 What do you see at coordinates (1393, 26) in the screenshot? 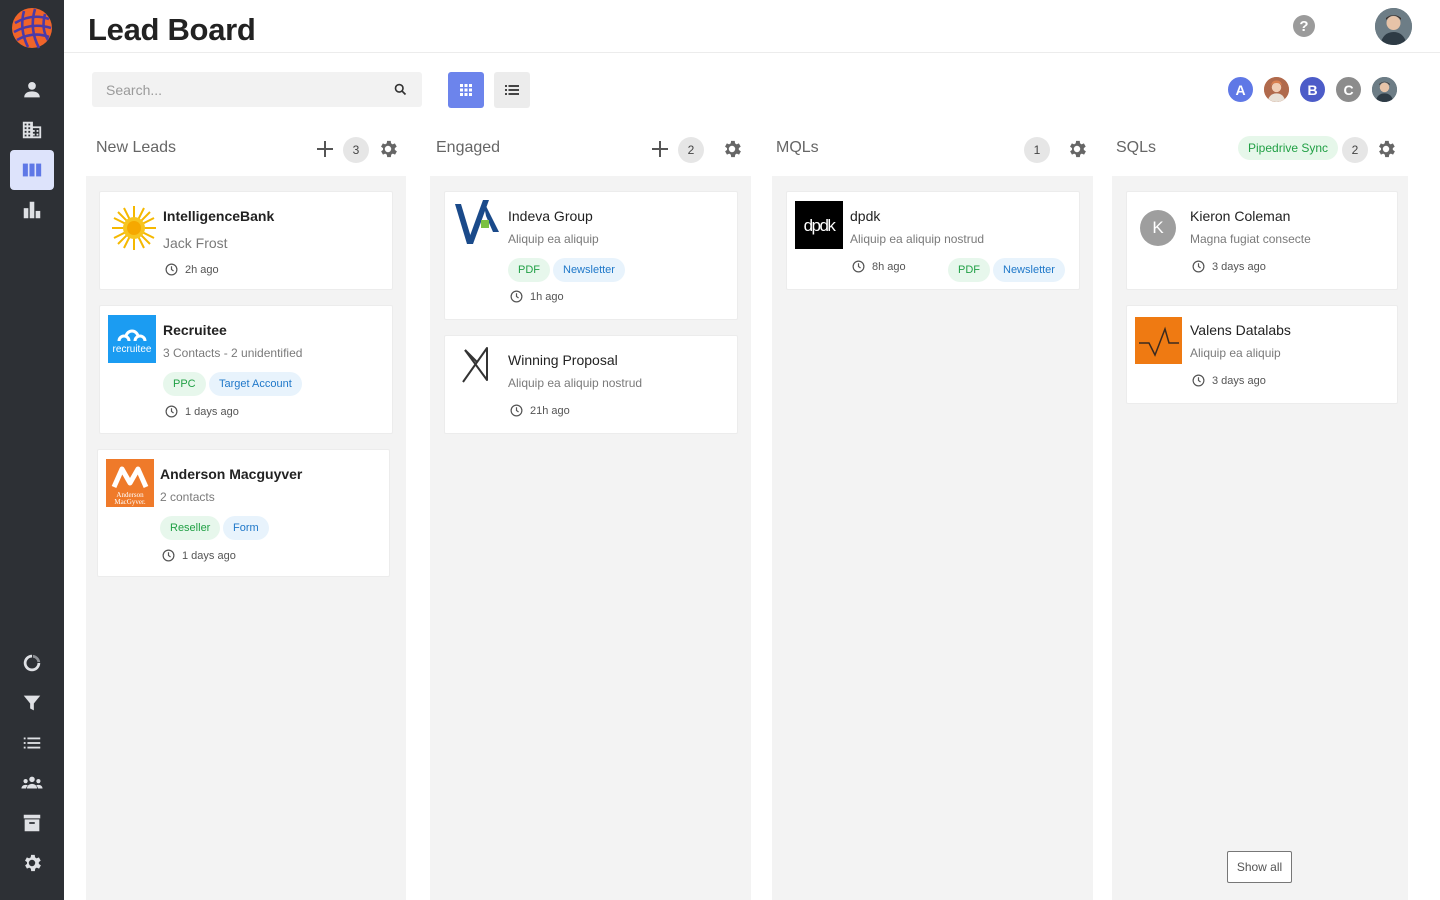
I see `user-avatar` at bounding box center [1393, 26].